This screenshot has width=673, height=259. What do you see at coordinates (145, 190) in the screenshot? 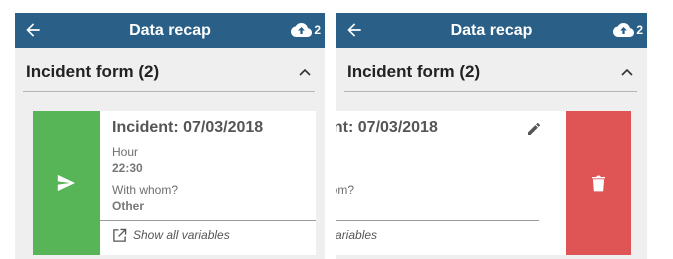
I see `field-label-with-whom: With whom?` at bounding box center [145, 190].